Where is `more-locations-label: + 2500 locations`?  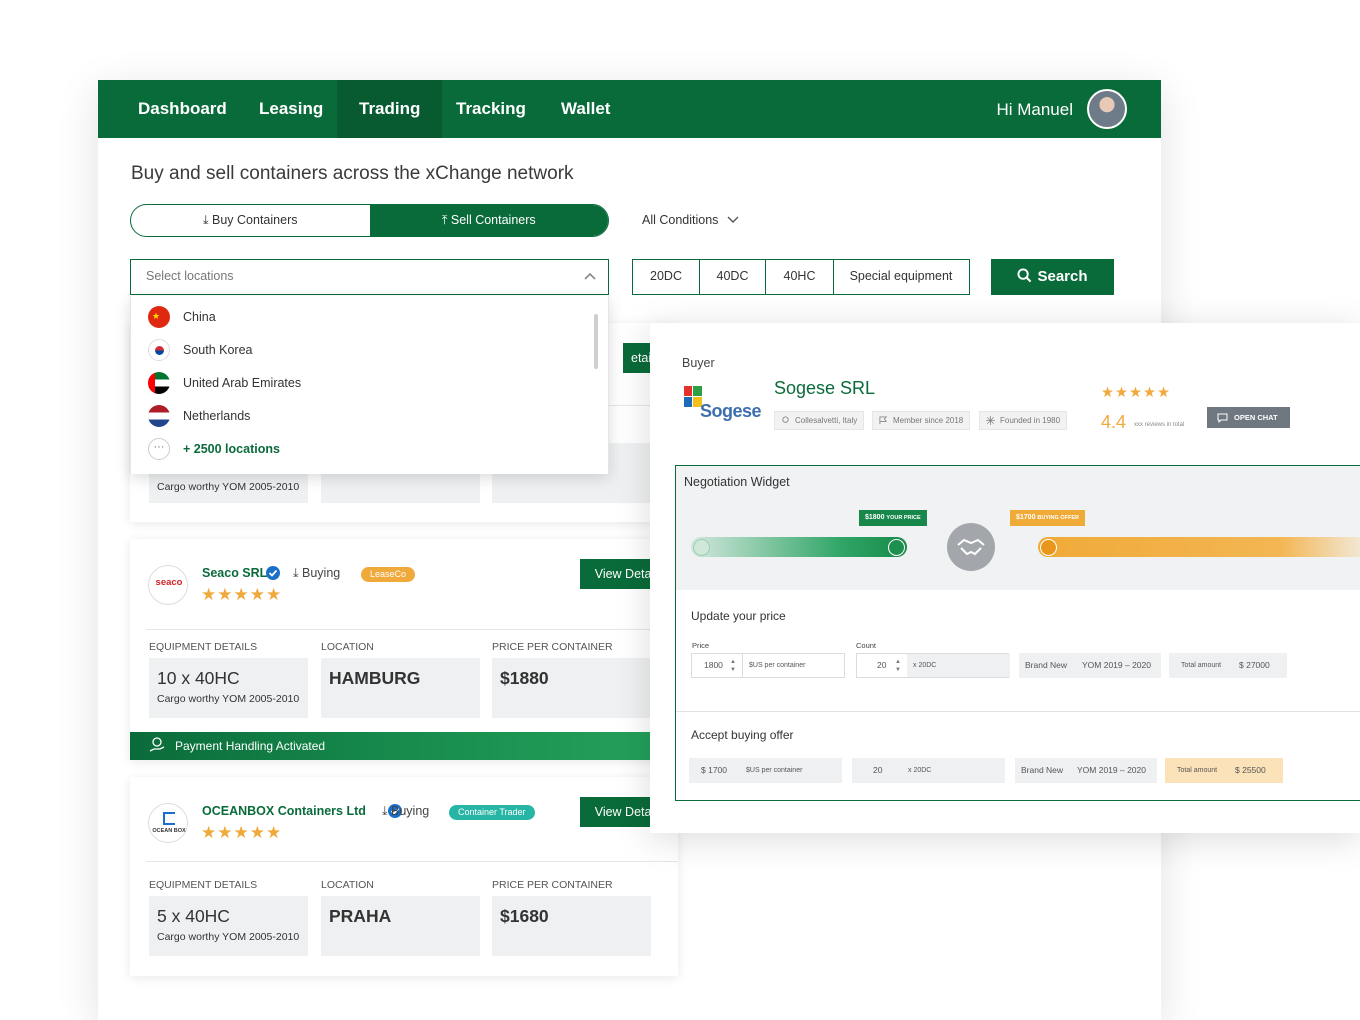 more-locations-label: + 2500 locations is located at coordinates (231, 449).